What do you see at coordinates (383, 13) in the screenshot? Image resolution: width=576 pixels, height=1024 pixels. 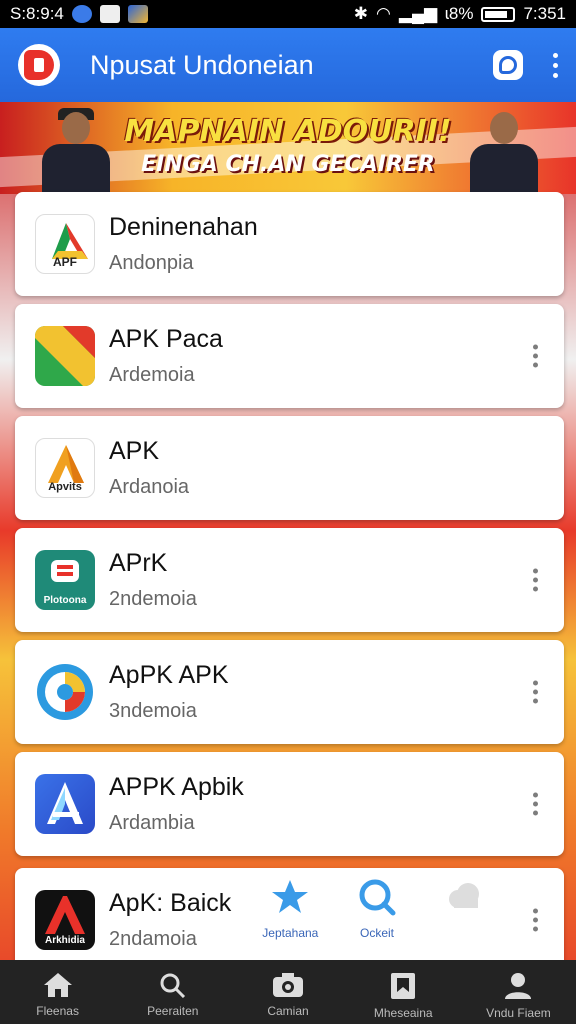 I see `wifi-icon: ◠` at bounding box center [383, 13].